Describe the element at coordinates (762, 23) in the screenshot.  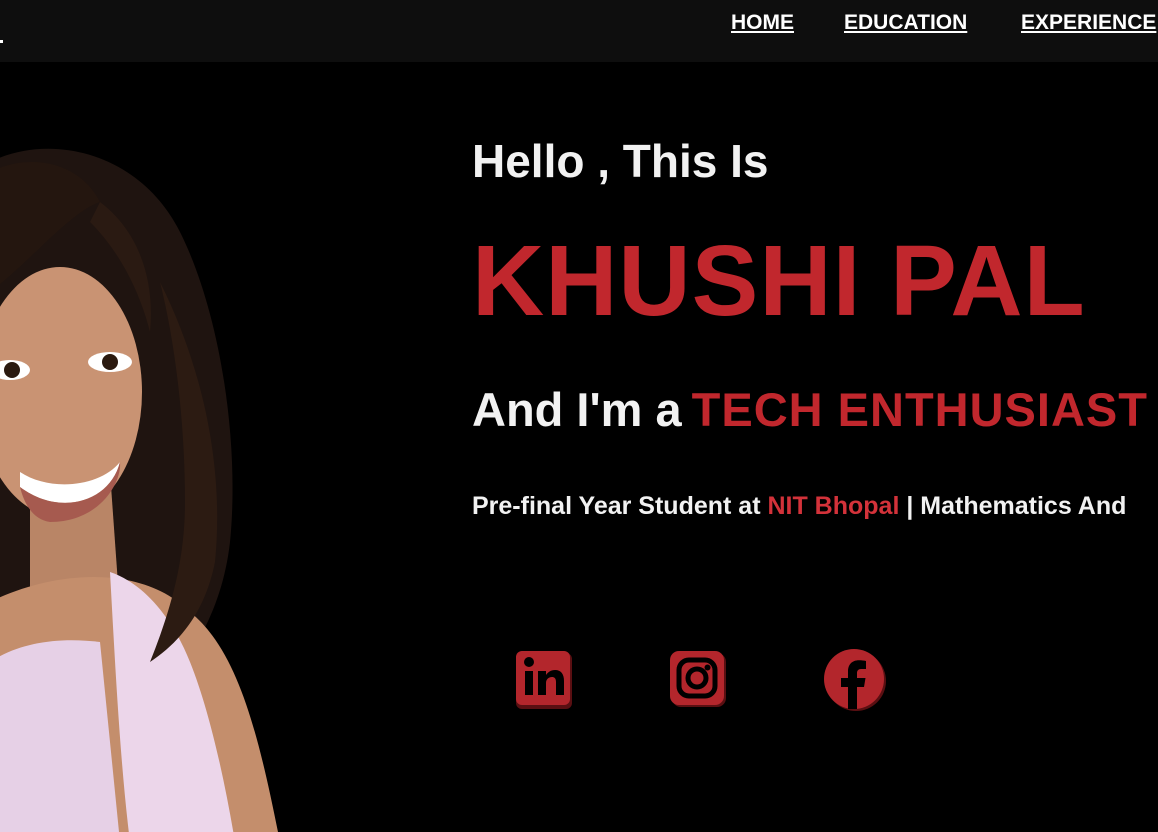
I see `nav-home-link: HOME` at that location.